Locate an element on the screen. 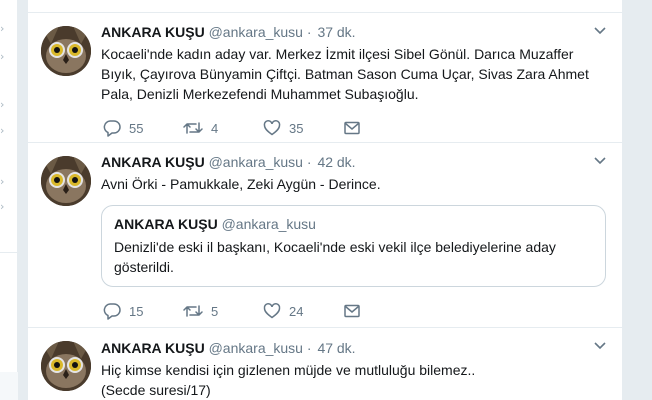 This screenshot has height=400, width=652. reply-count: 55 is located at coordinates (136, 128).